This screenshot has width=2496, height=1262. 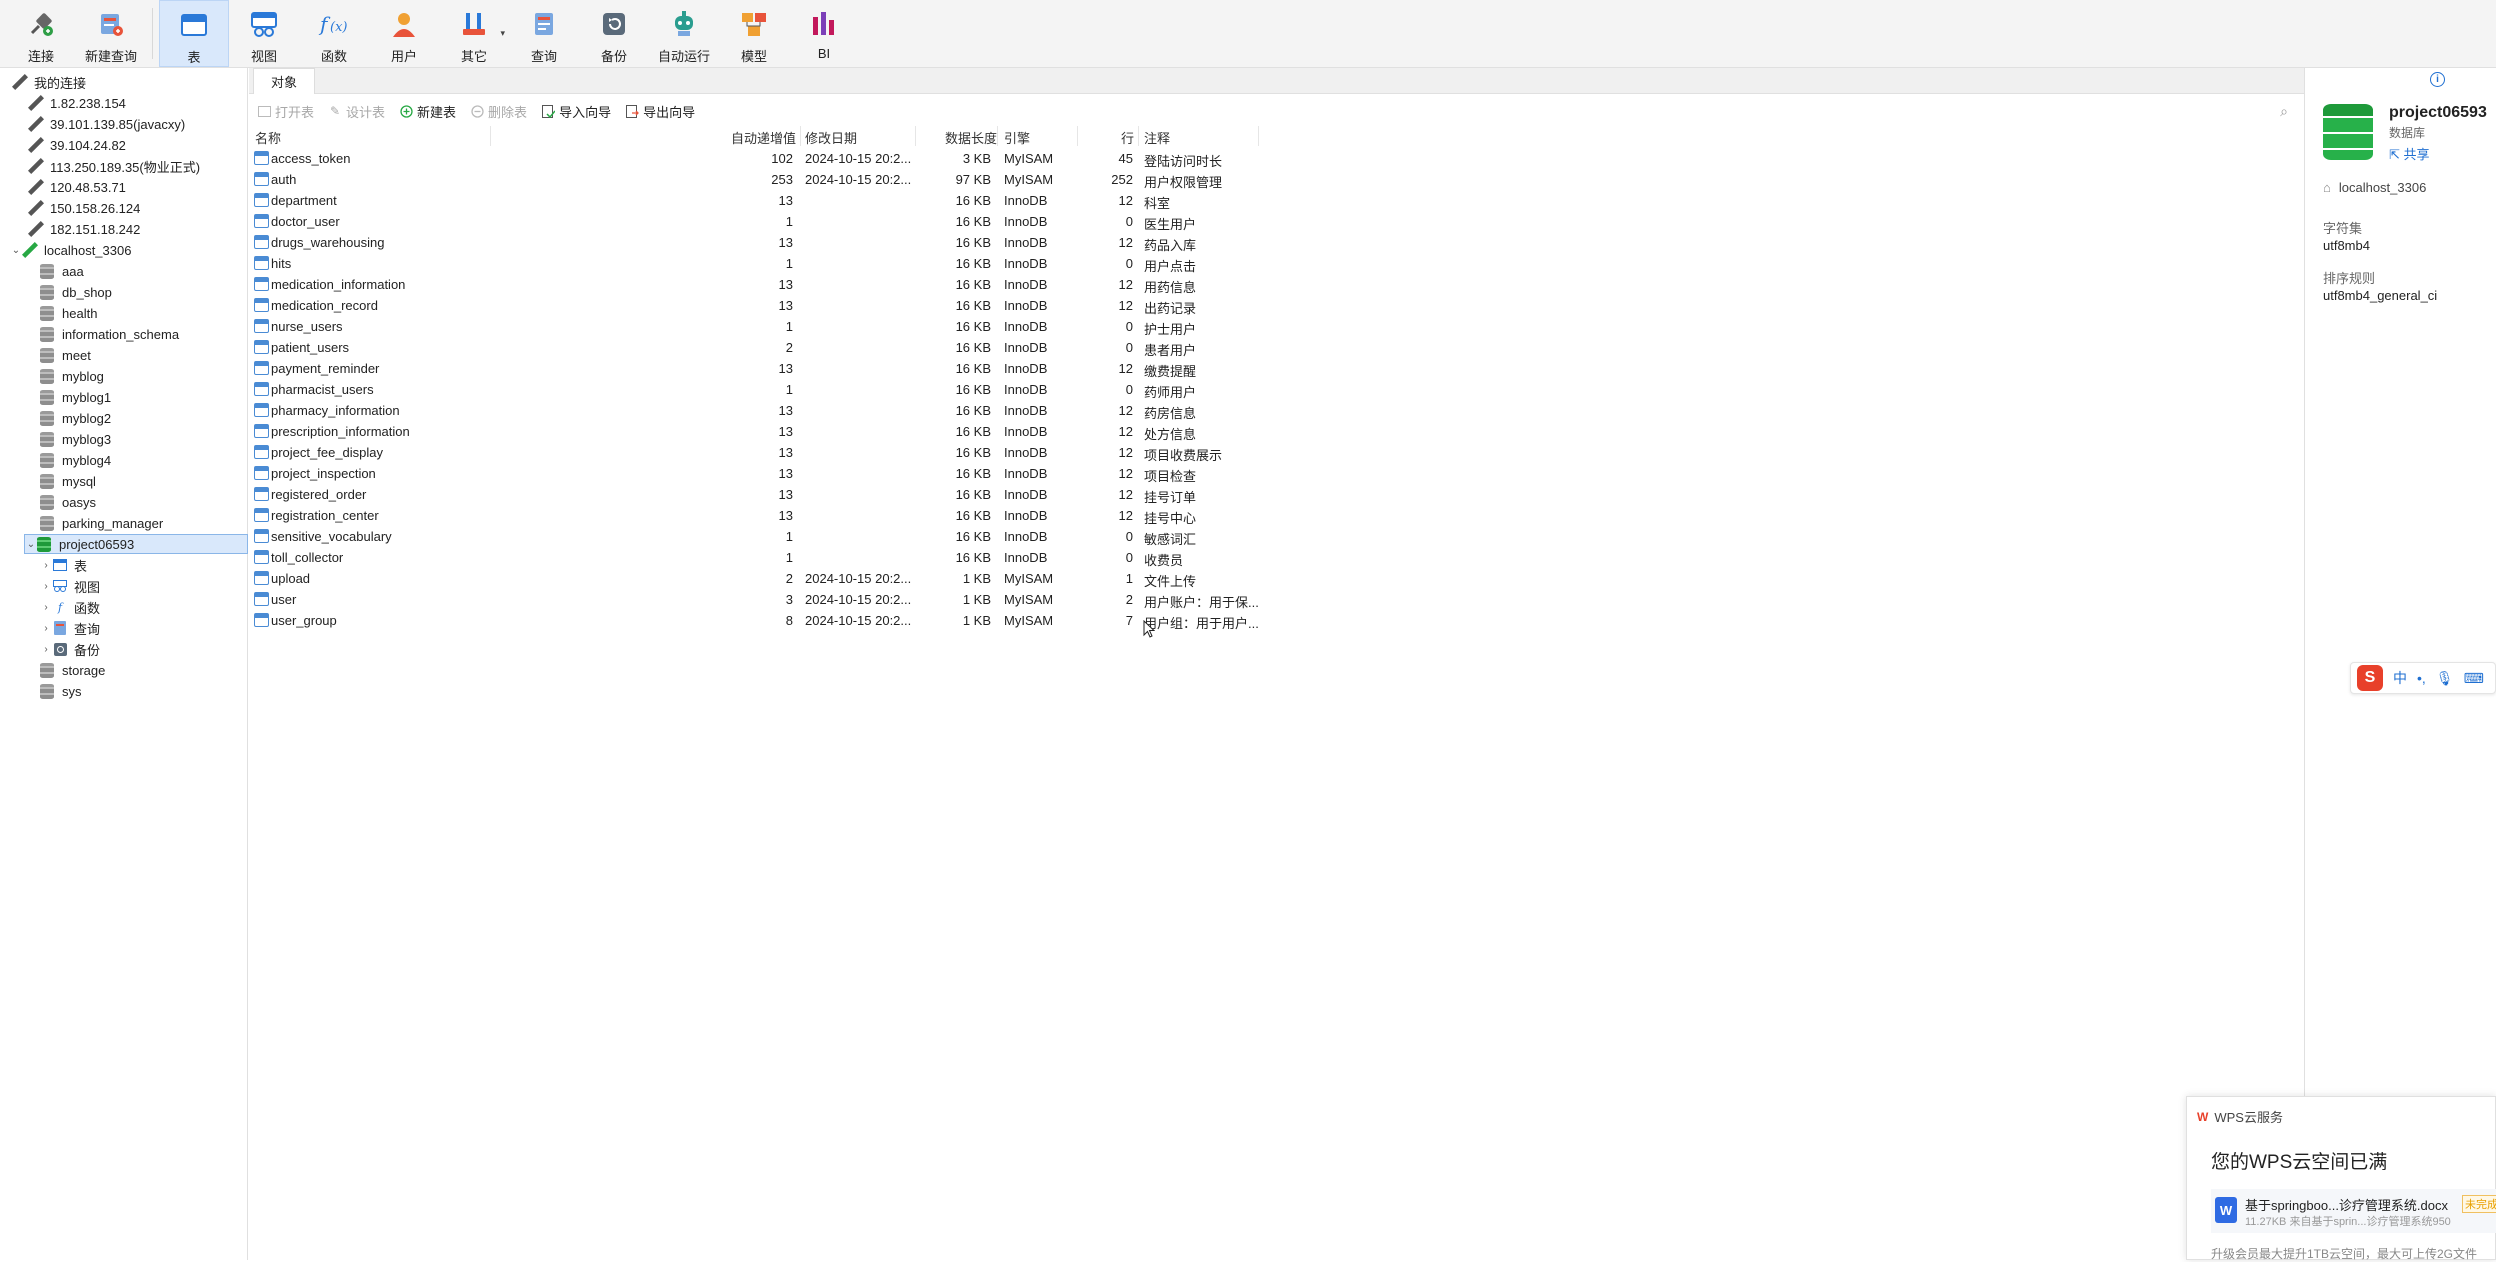 I want to click on tab-objects: 对象, so click(x=284, y=81).